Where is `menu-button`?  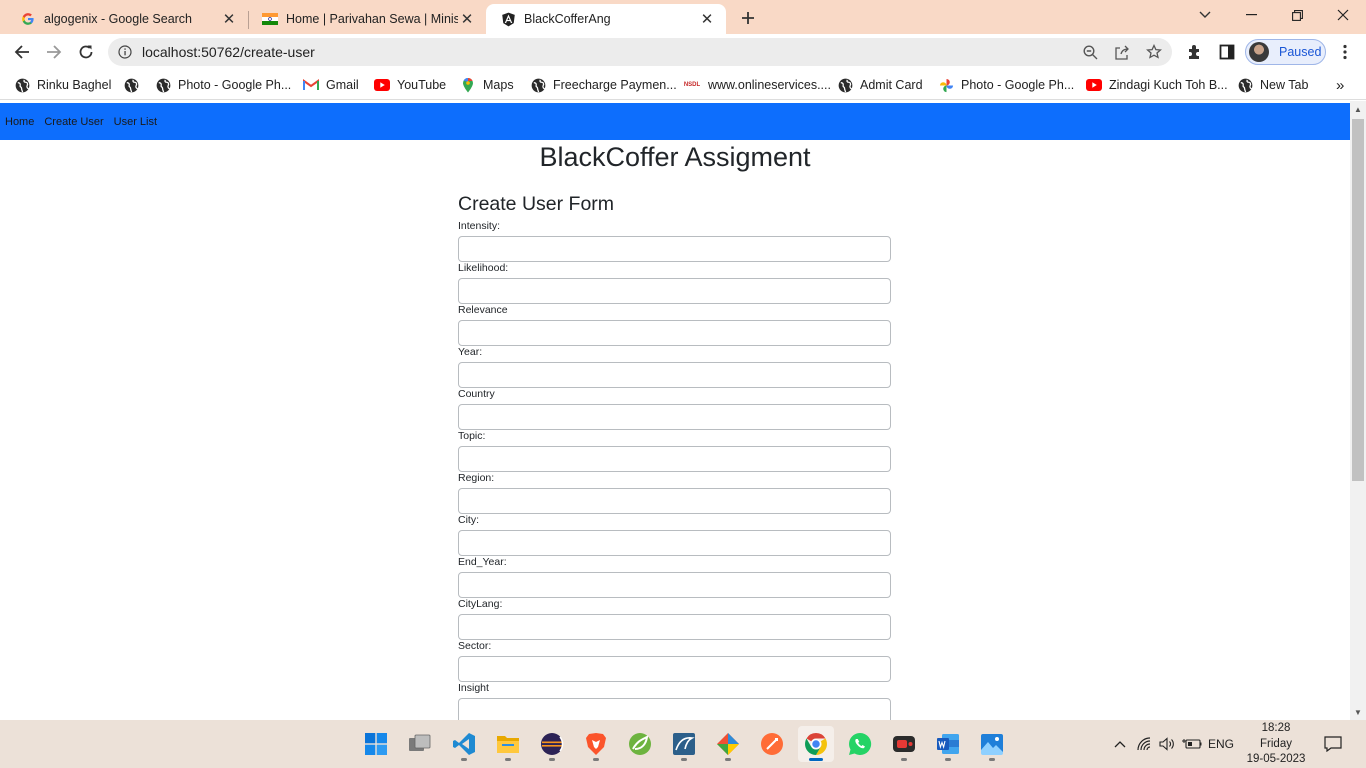 menu-button is located at coordinates (1345, 52).